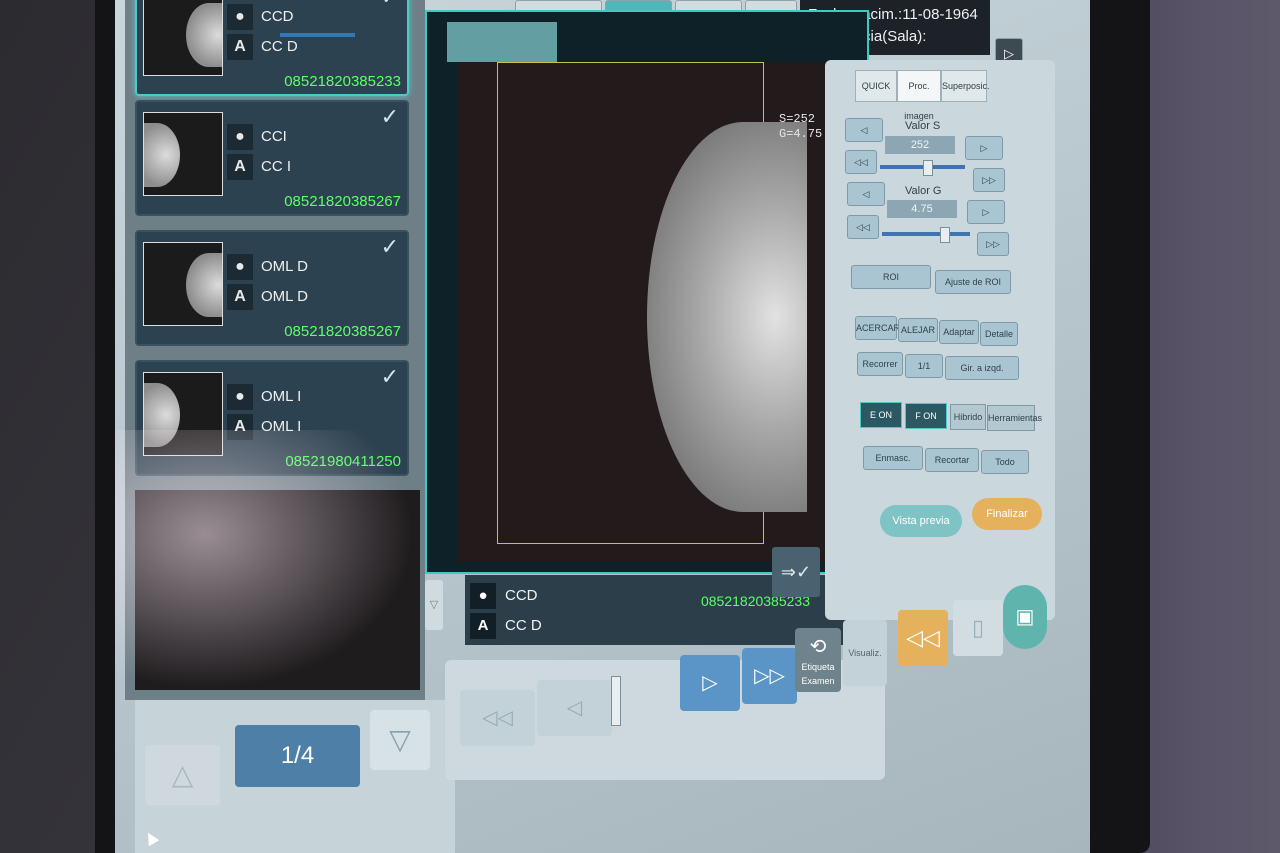 This screenshot has height=853, width=1280. I want to click on play-button: ▷, so click(710, 683).